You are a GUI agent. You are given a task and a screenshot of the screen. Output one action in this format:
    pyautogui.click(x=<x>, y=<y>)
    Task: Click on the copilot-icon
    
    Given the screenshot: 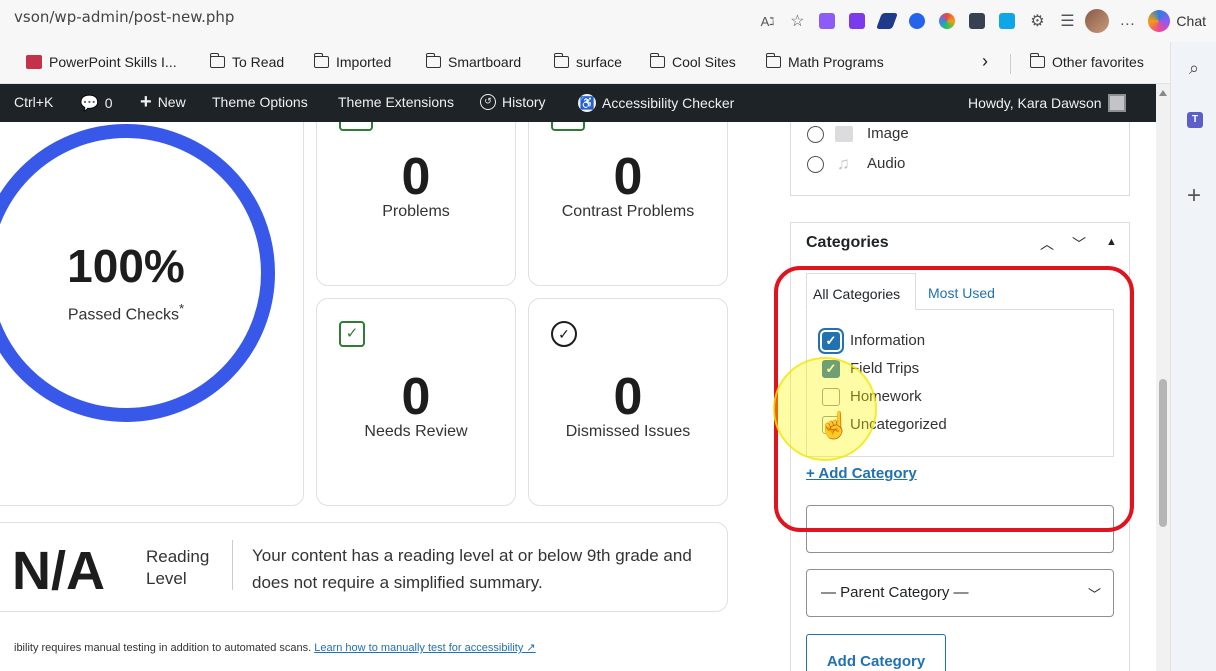 What is the action you would take?
    pyautogui.click(x=1159, y=21)
    